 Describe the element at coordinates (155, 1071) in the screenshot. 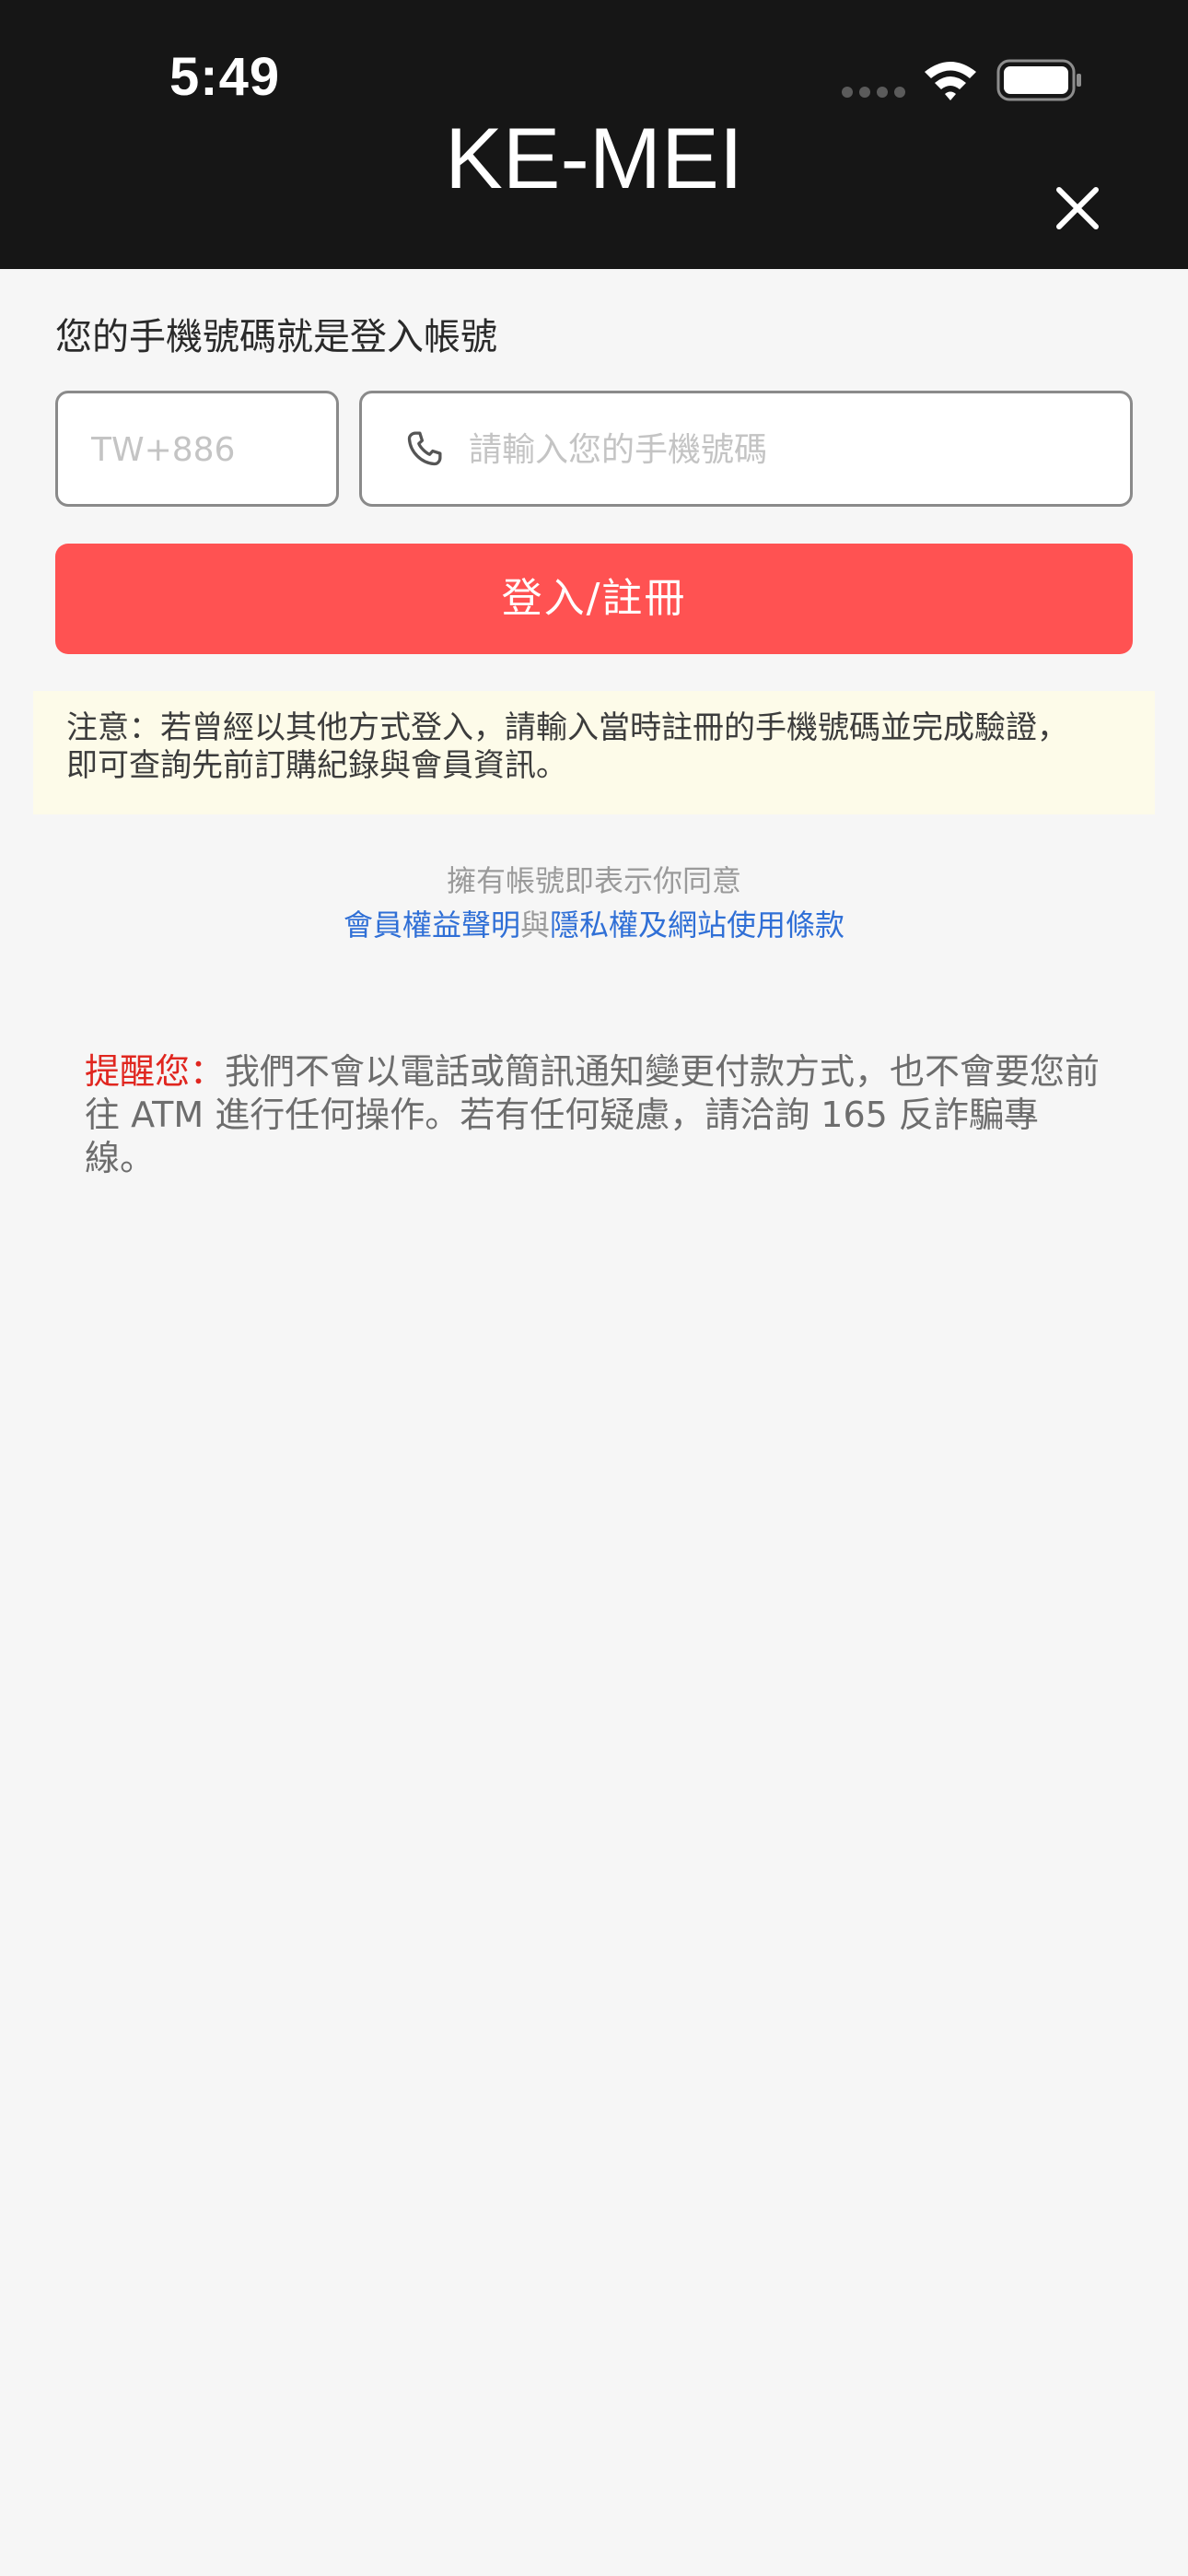

I see `reminder-lead: 提醒您：` at that location.